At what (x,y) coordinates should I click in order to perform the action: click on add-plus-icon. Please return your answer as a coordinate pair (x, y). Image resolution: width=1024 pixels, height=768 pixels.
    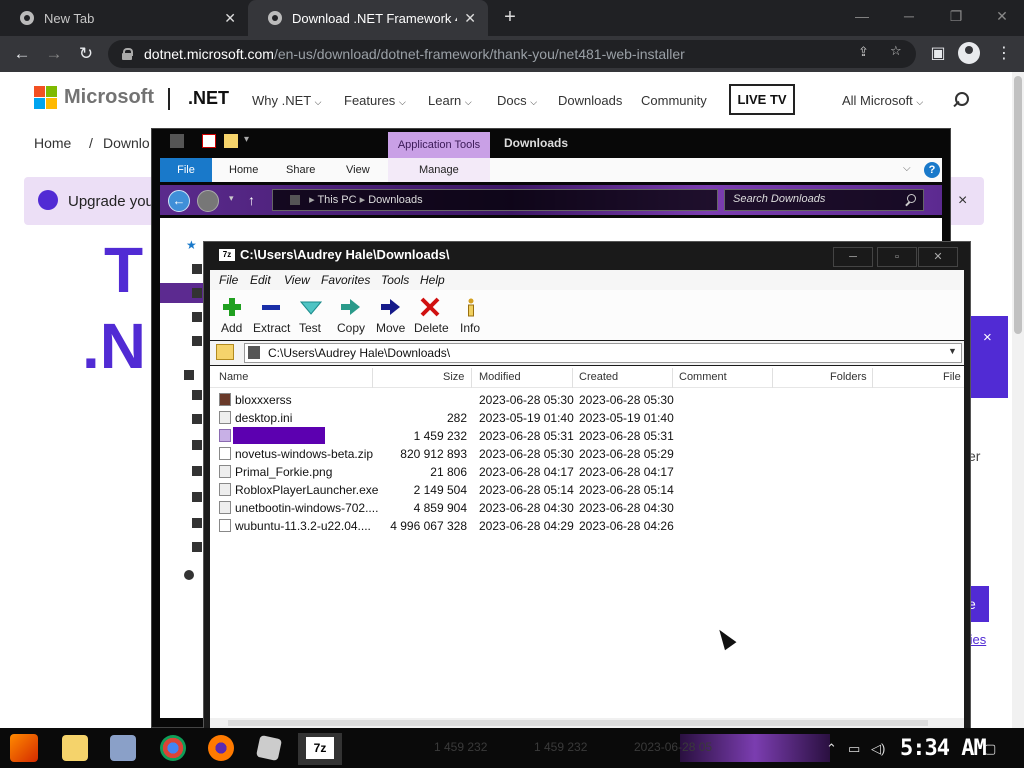
    Looking at the image, I should click on (232, 307).